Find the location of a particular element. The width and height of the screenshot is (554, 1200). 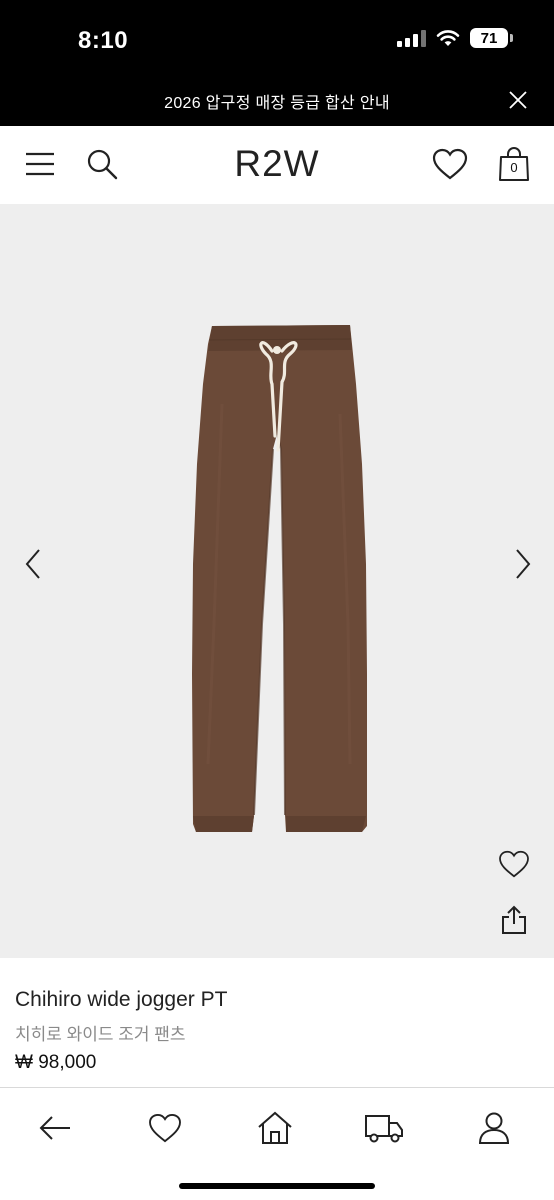

previous-image-button is located at coordinates (33, 564).